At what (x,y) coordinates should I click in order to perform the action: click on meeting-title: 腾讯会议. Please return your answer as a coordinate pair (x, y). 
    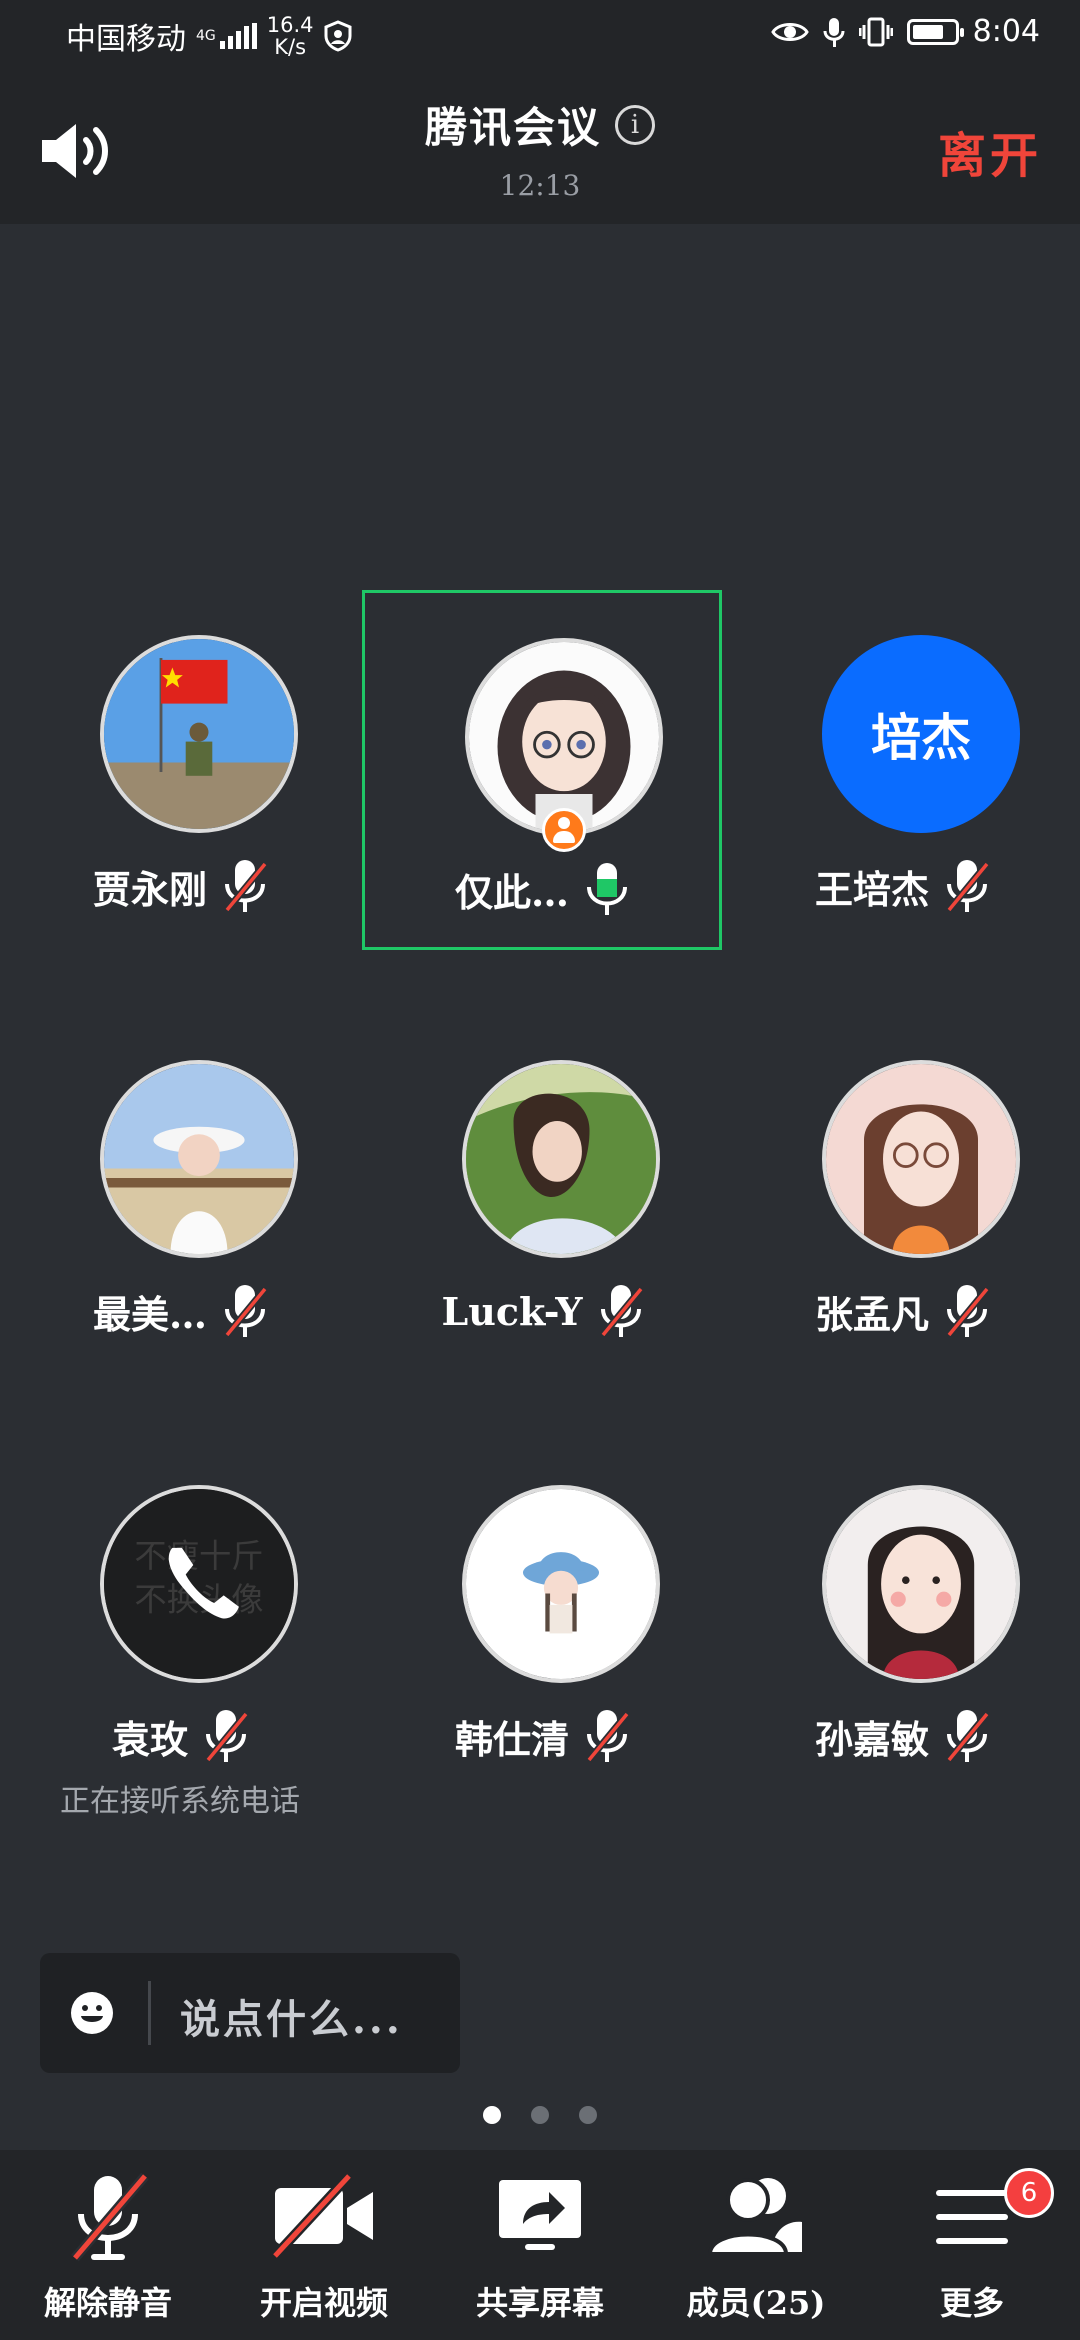
    Looking at the image, I should click on (512, 127).